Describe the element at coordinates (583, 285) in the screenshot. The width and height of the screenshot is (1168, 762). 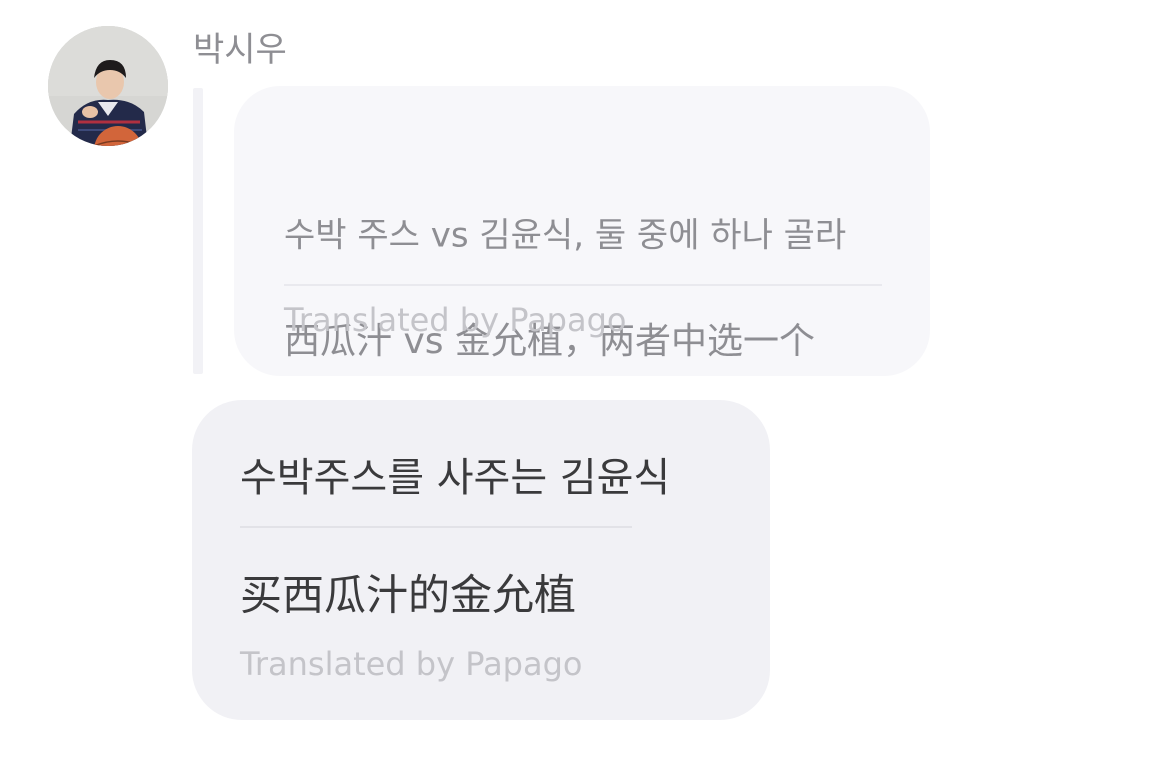
I see `quote-divider` at that location.